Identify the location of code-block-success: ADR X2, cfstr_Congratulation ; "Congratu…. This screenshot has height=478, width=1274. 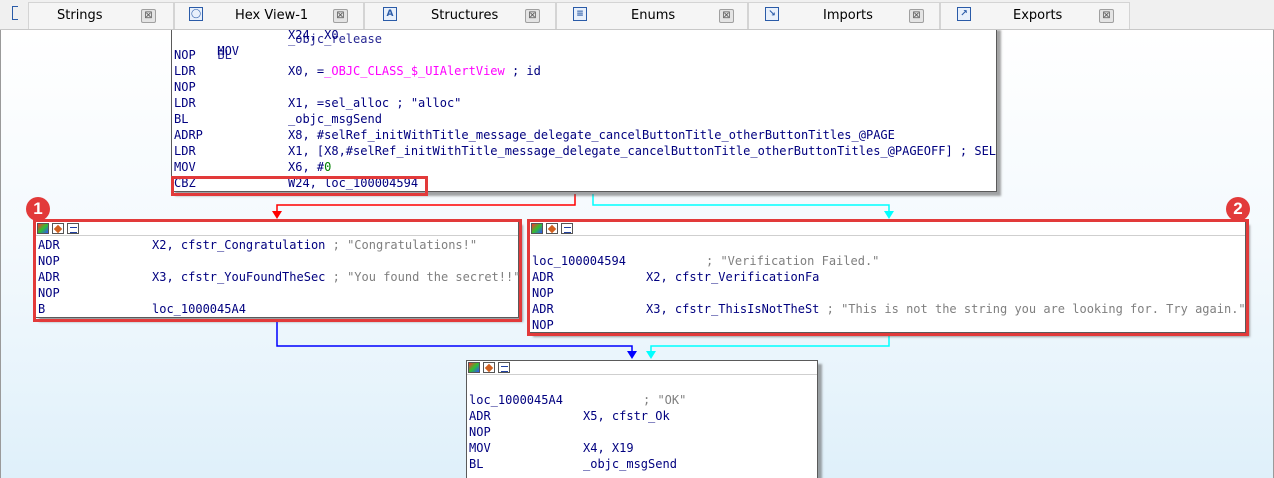
(278, 269).